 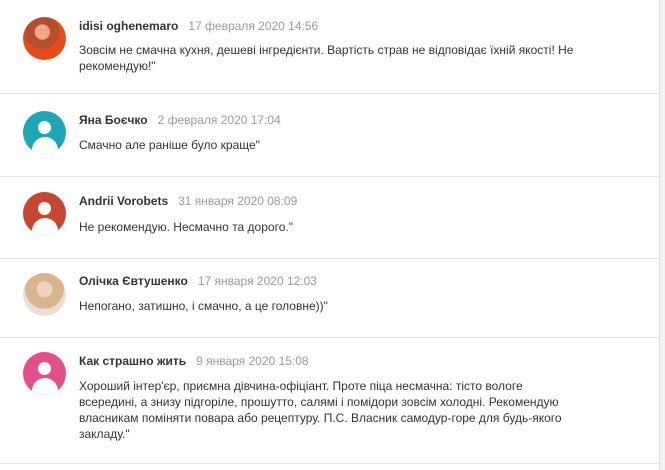 I want to click on review-meta: Яна Боєчко 2 февраля 2020 17:04, so click(x=180, y=120).